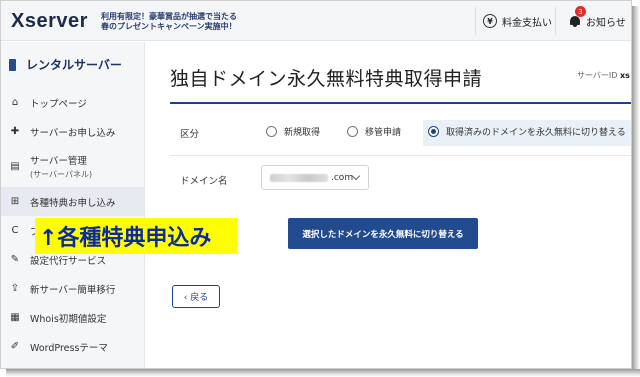  I want to click on domain-suffix: .com, so click(342, 177).